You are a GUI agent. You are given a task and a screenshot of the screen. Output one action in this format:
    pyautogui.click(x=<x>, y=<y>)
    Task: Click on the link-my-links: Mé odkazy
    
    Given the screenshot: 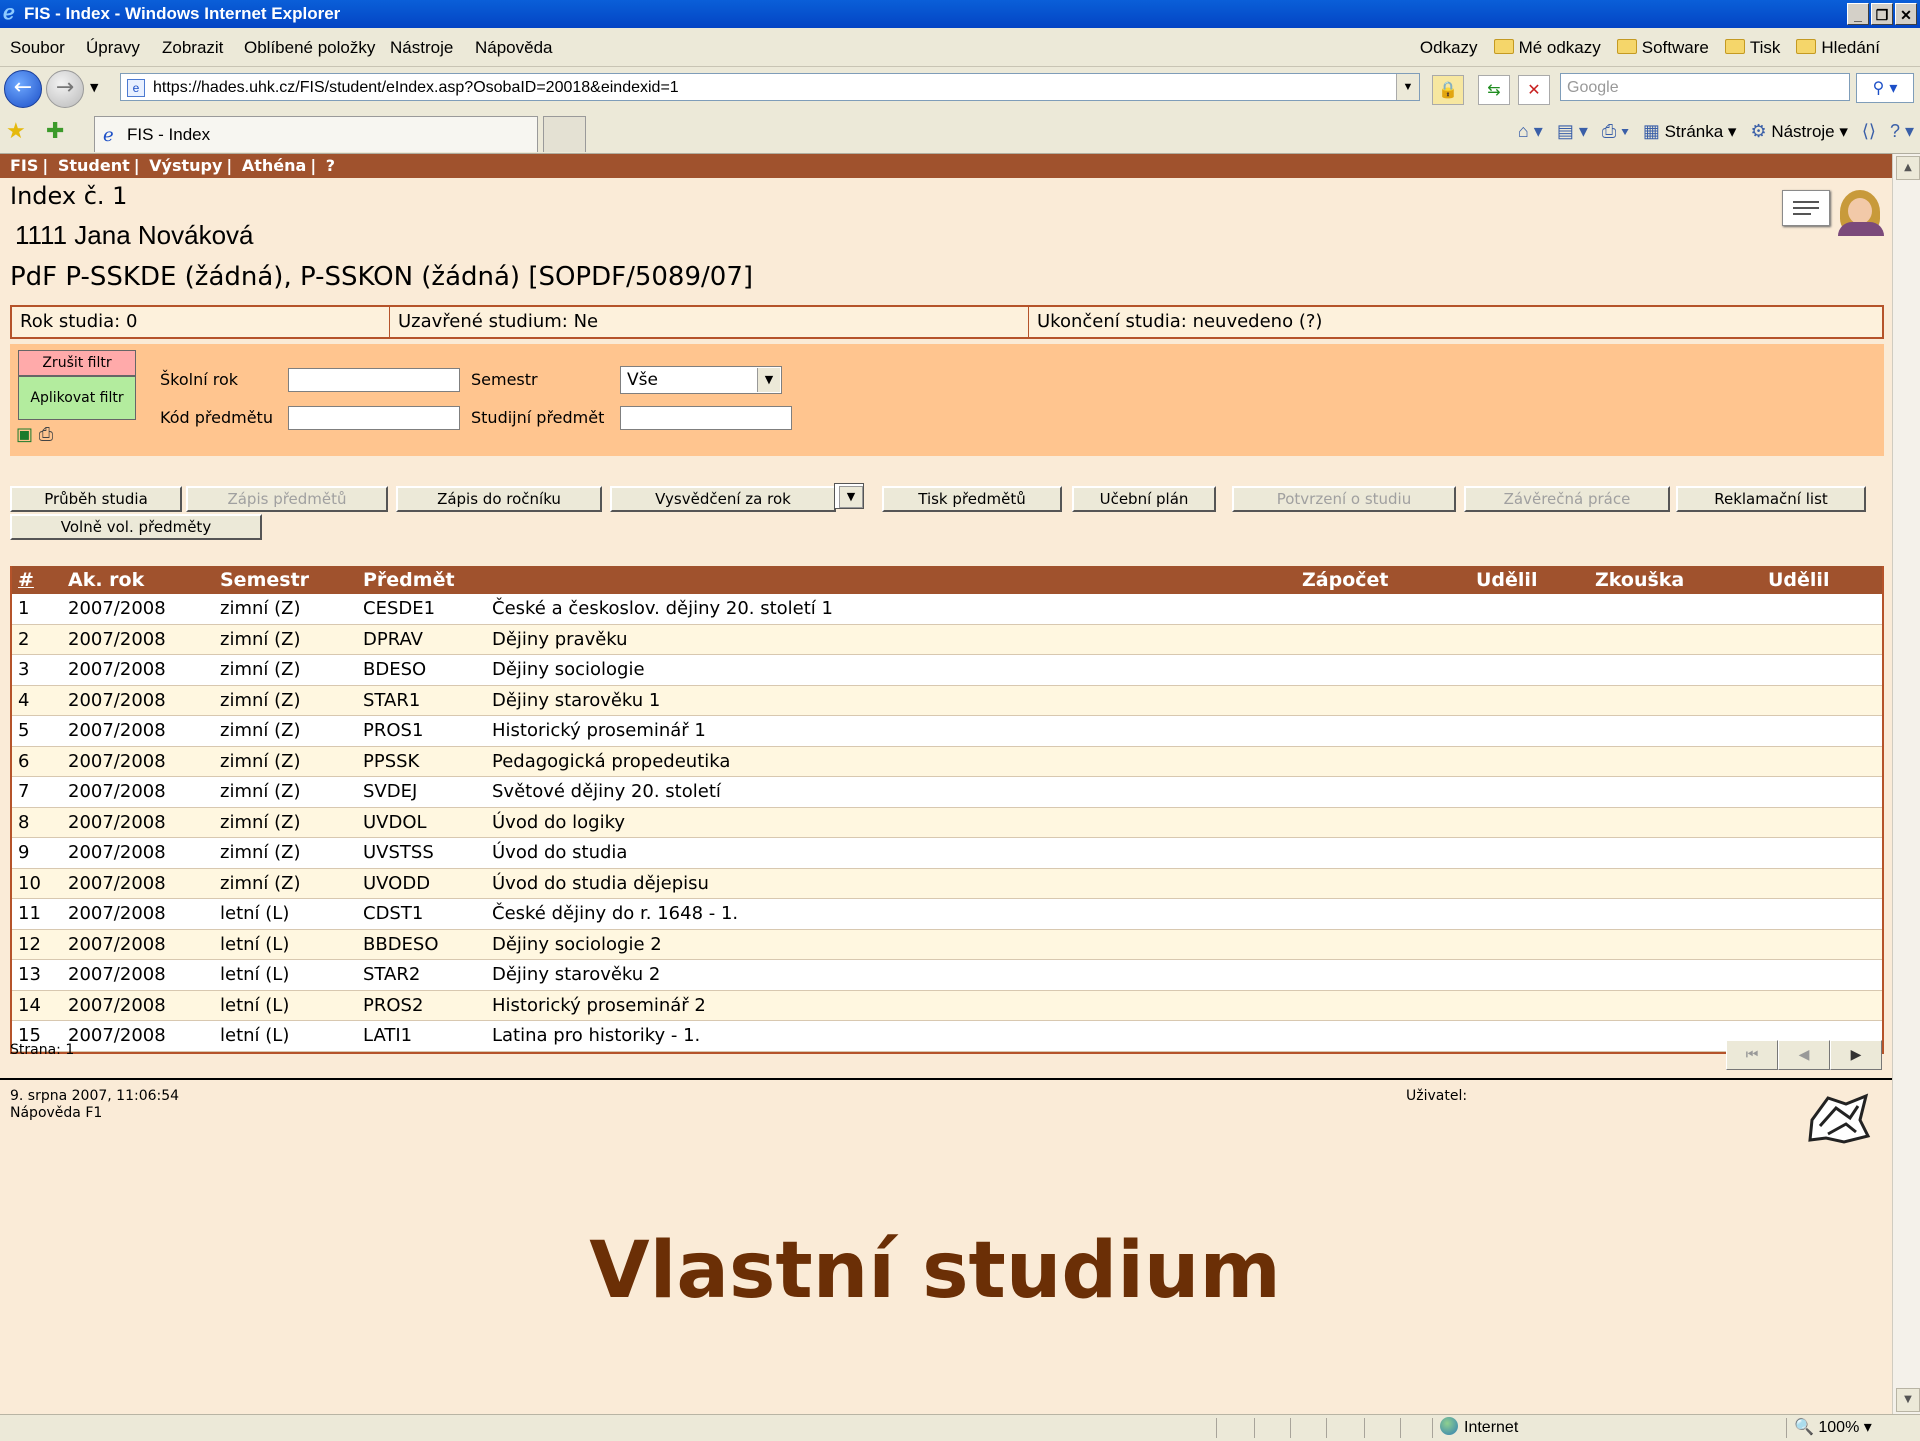 What is the action you would take?
    pyautogui.click(x=1547, y=48)
    